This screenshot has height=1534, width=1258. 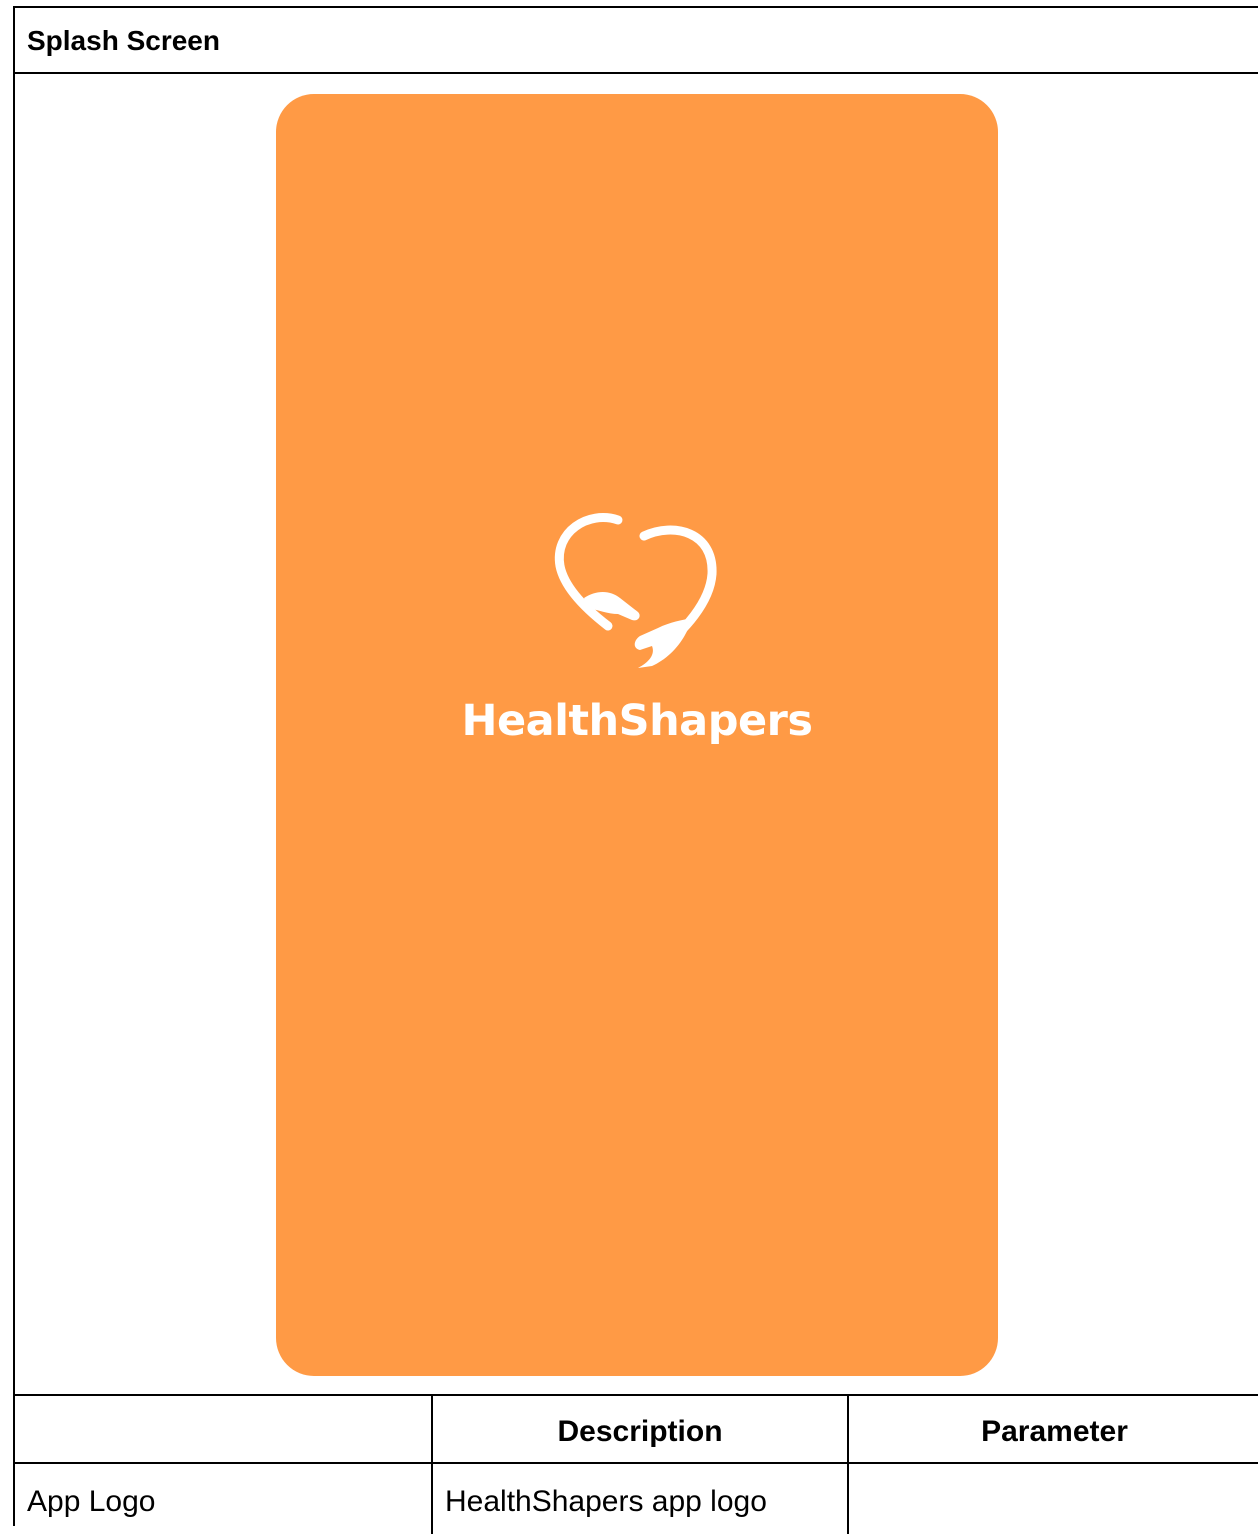 What do you see at coordinates (1052, 1499) in the screenshot?
I see `table-cell-parameter` at bounding box center [1052, 1499].